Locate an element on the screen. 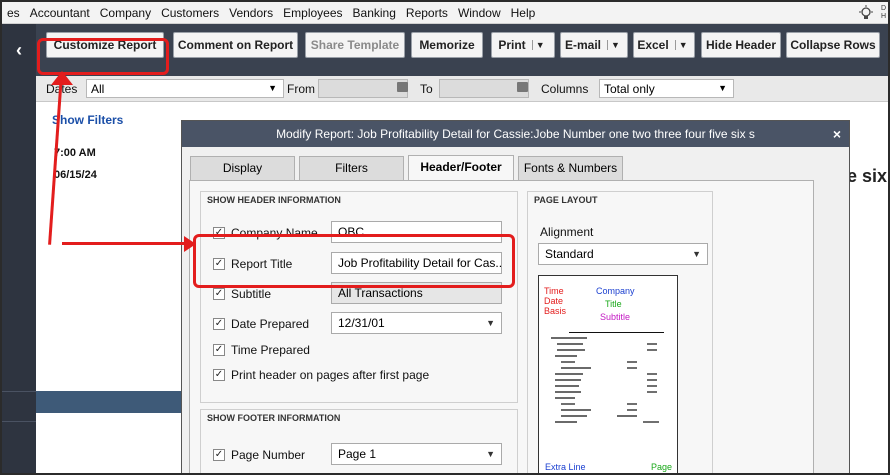 This screenshot has height=475, width=890. preview-body-lines is located at coordinates (605, 380).